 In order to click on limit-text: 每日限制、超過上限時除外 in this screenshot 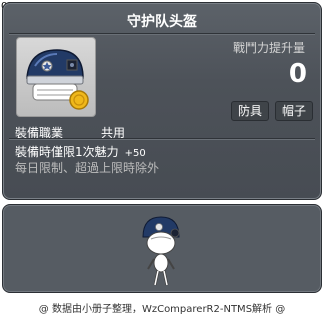, I will do `click(87, 168)`.